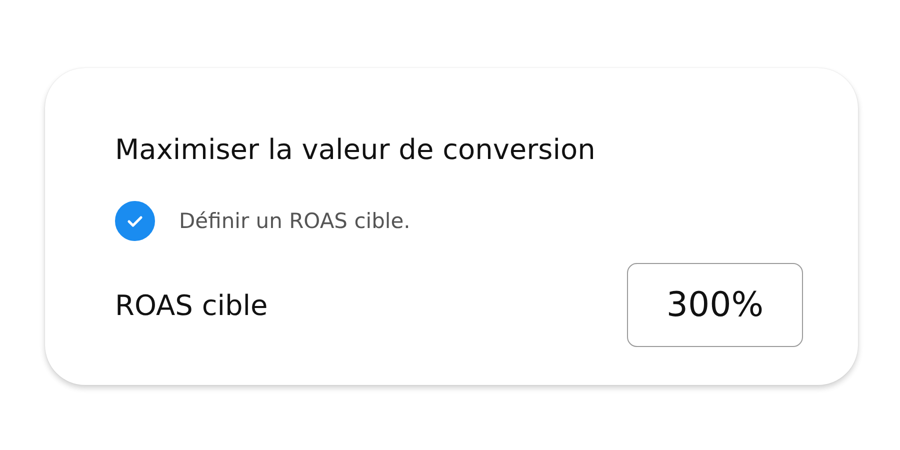  What do you see at coordinates (294, 221) in the screenshot?
I see `checkbox-label: Définir un ROAS cible.` at bounding box center [294, 221].